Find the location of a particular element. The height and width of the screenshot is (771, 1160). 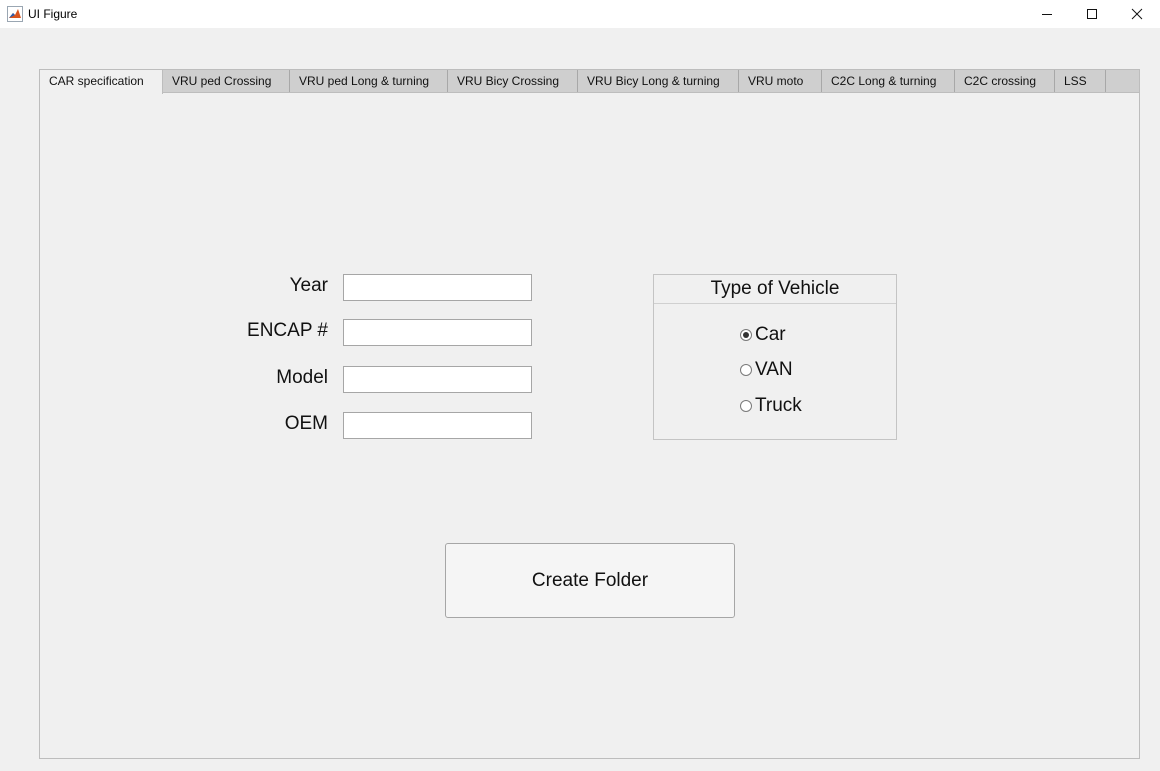

tab-vru-bicy-crossing: VRU Bicy Crossing is located at coordinates (513, 81).